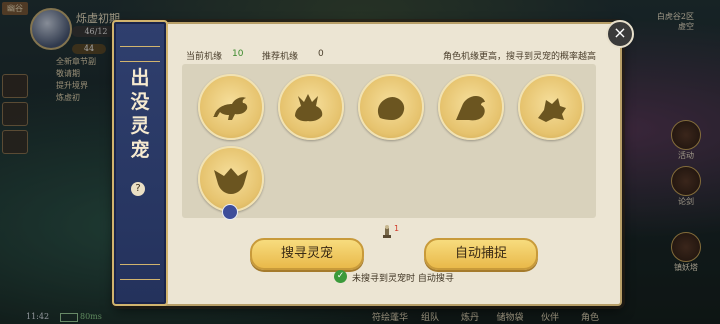 This screenshot has height=324, width=720. Describe the element at coordinates (140, 54) in the screenshot. I see `banner-ornament-top` at that location.